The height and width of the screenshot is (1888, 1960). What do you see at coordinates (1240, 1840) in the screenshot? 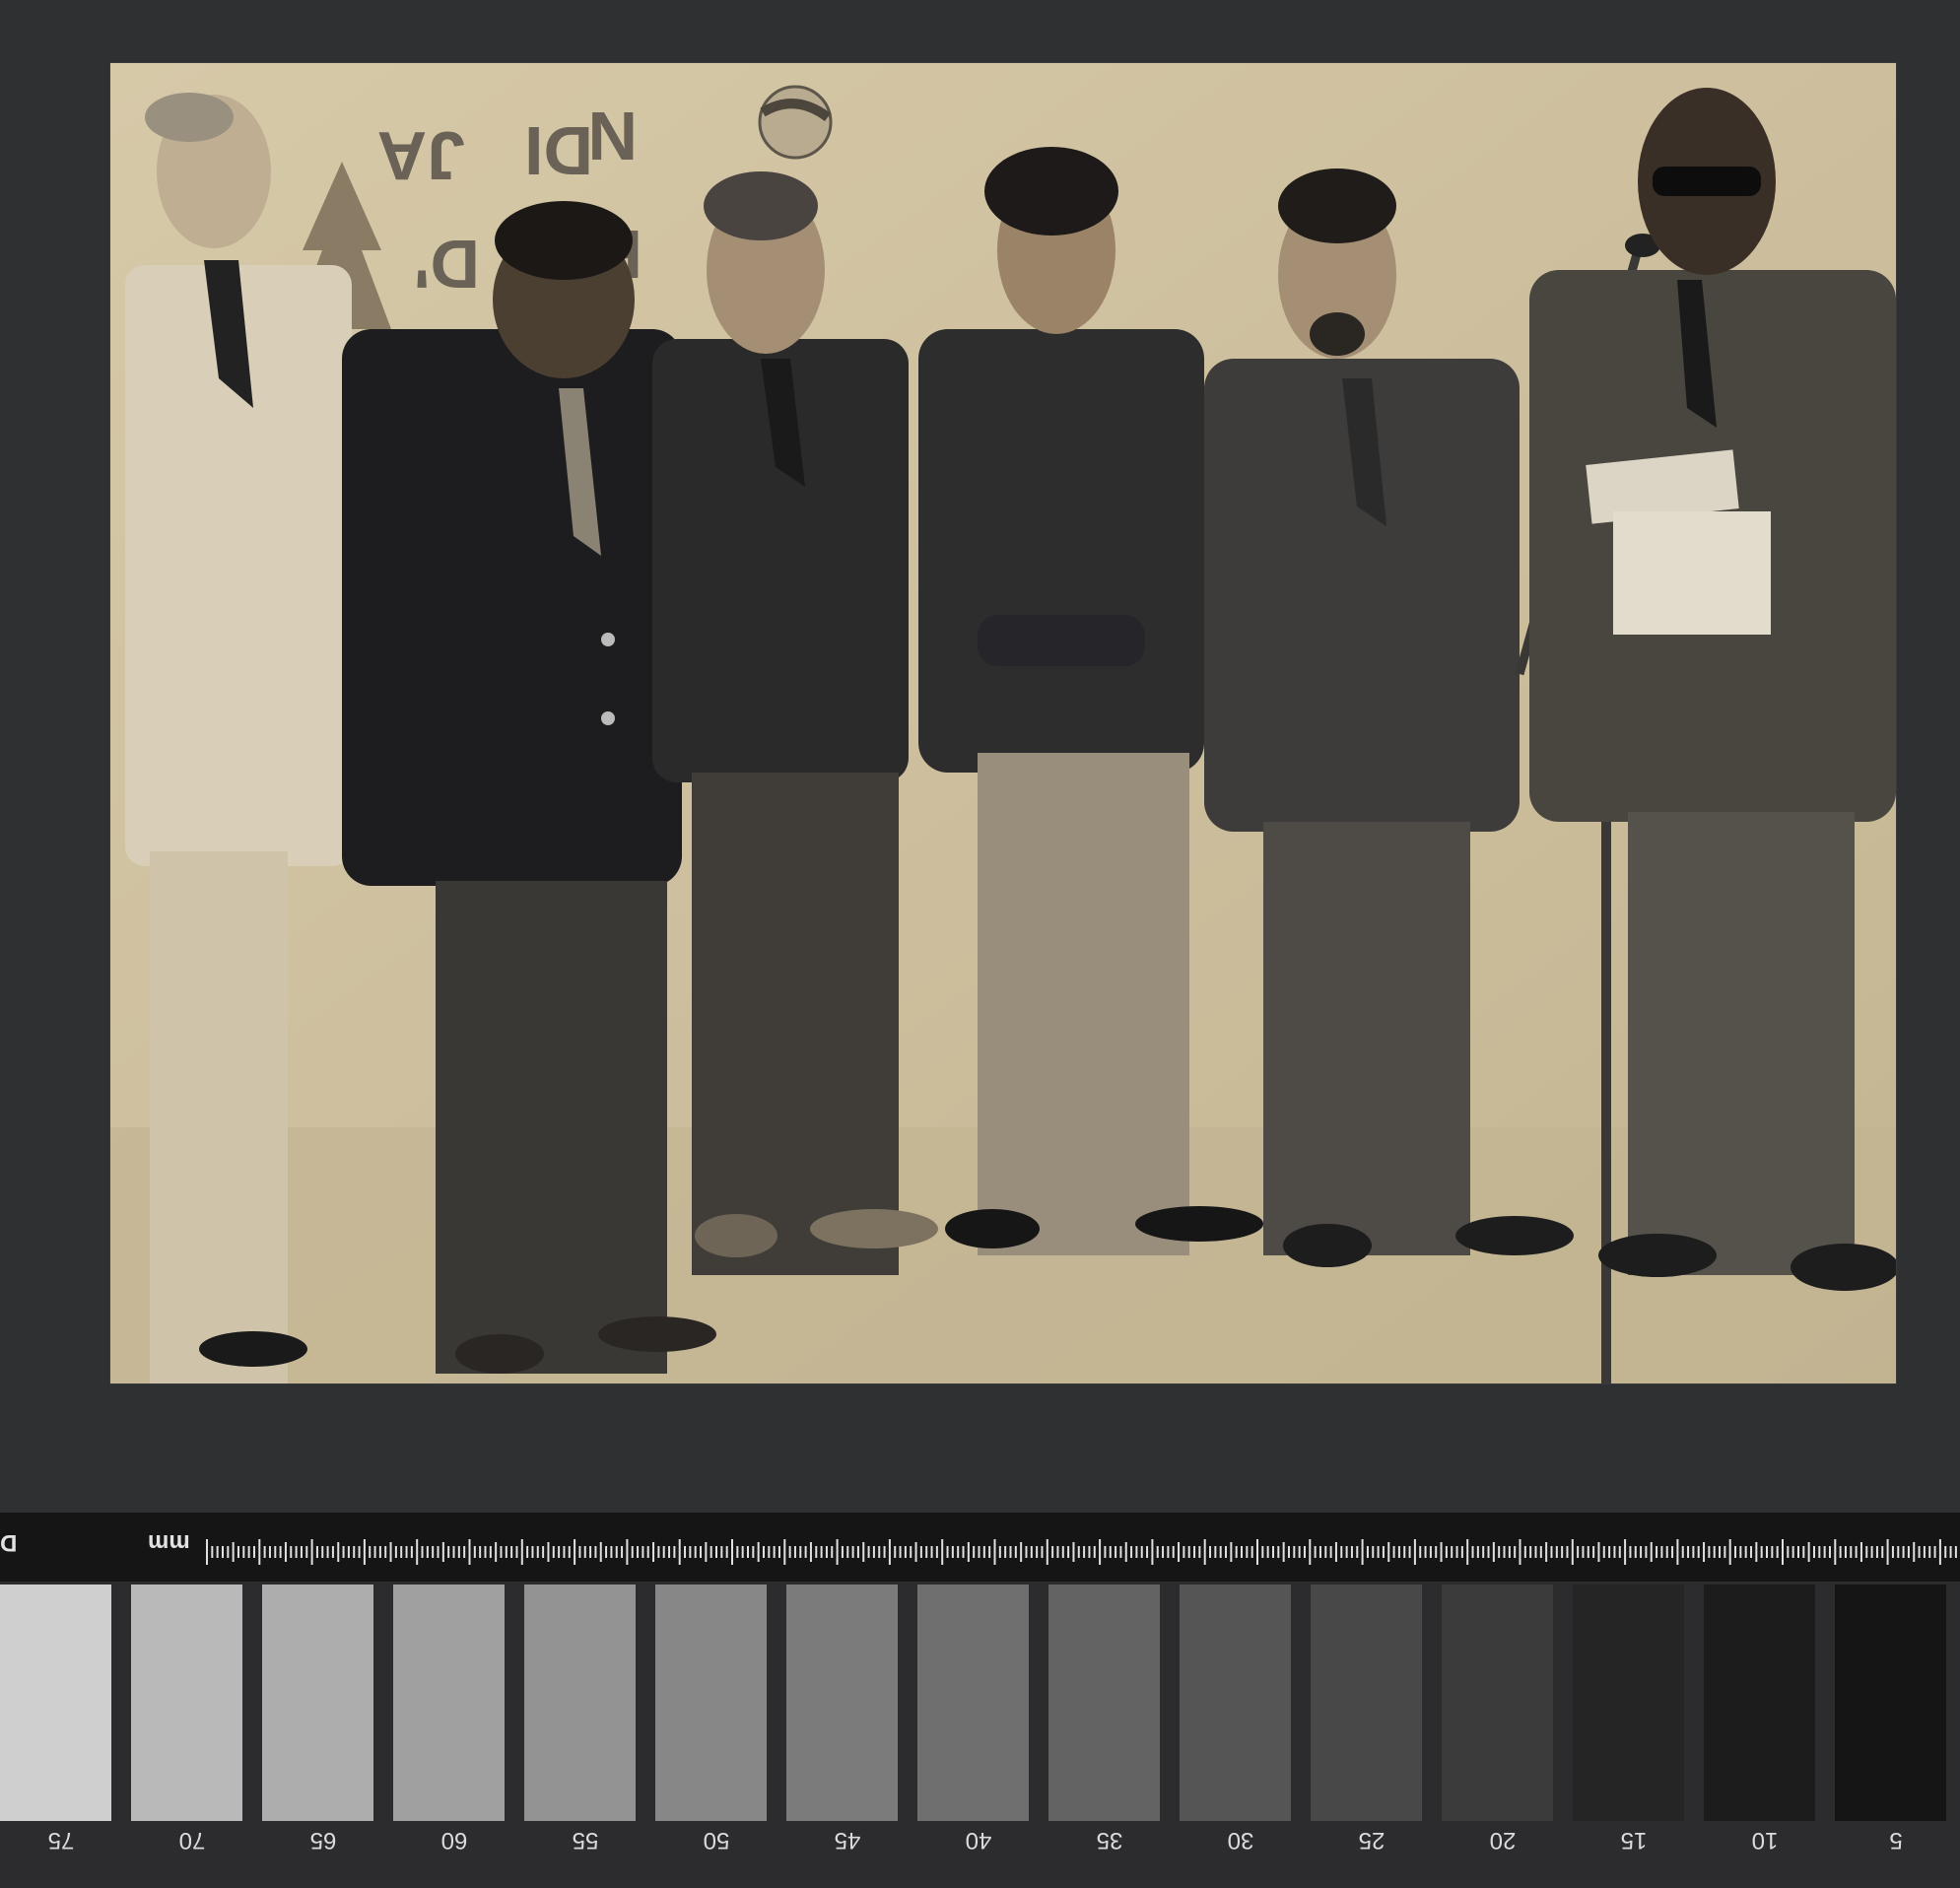
I see `patch-number: 30` at bounding box center [1240, 1840].